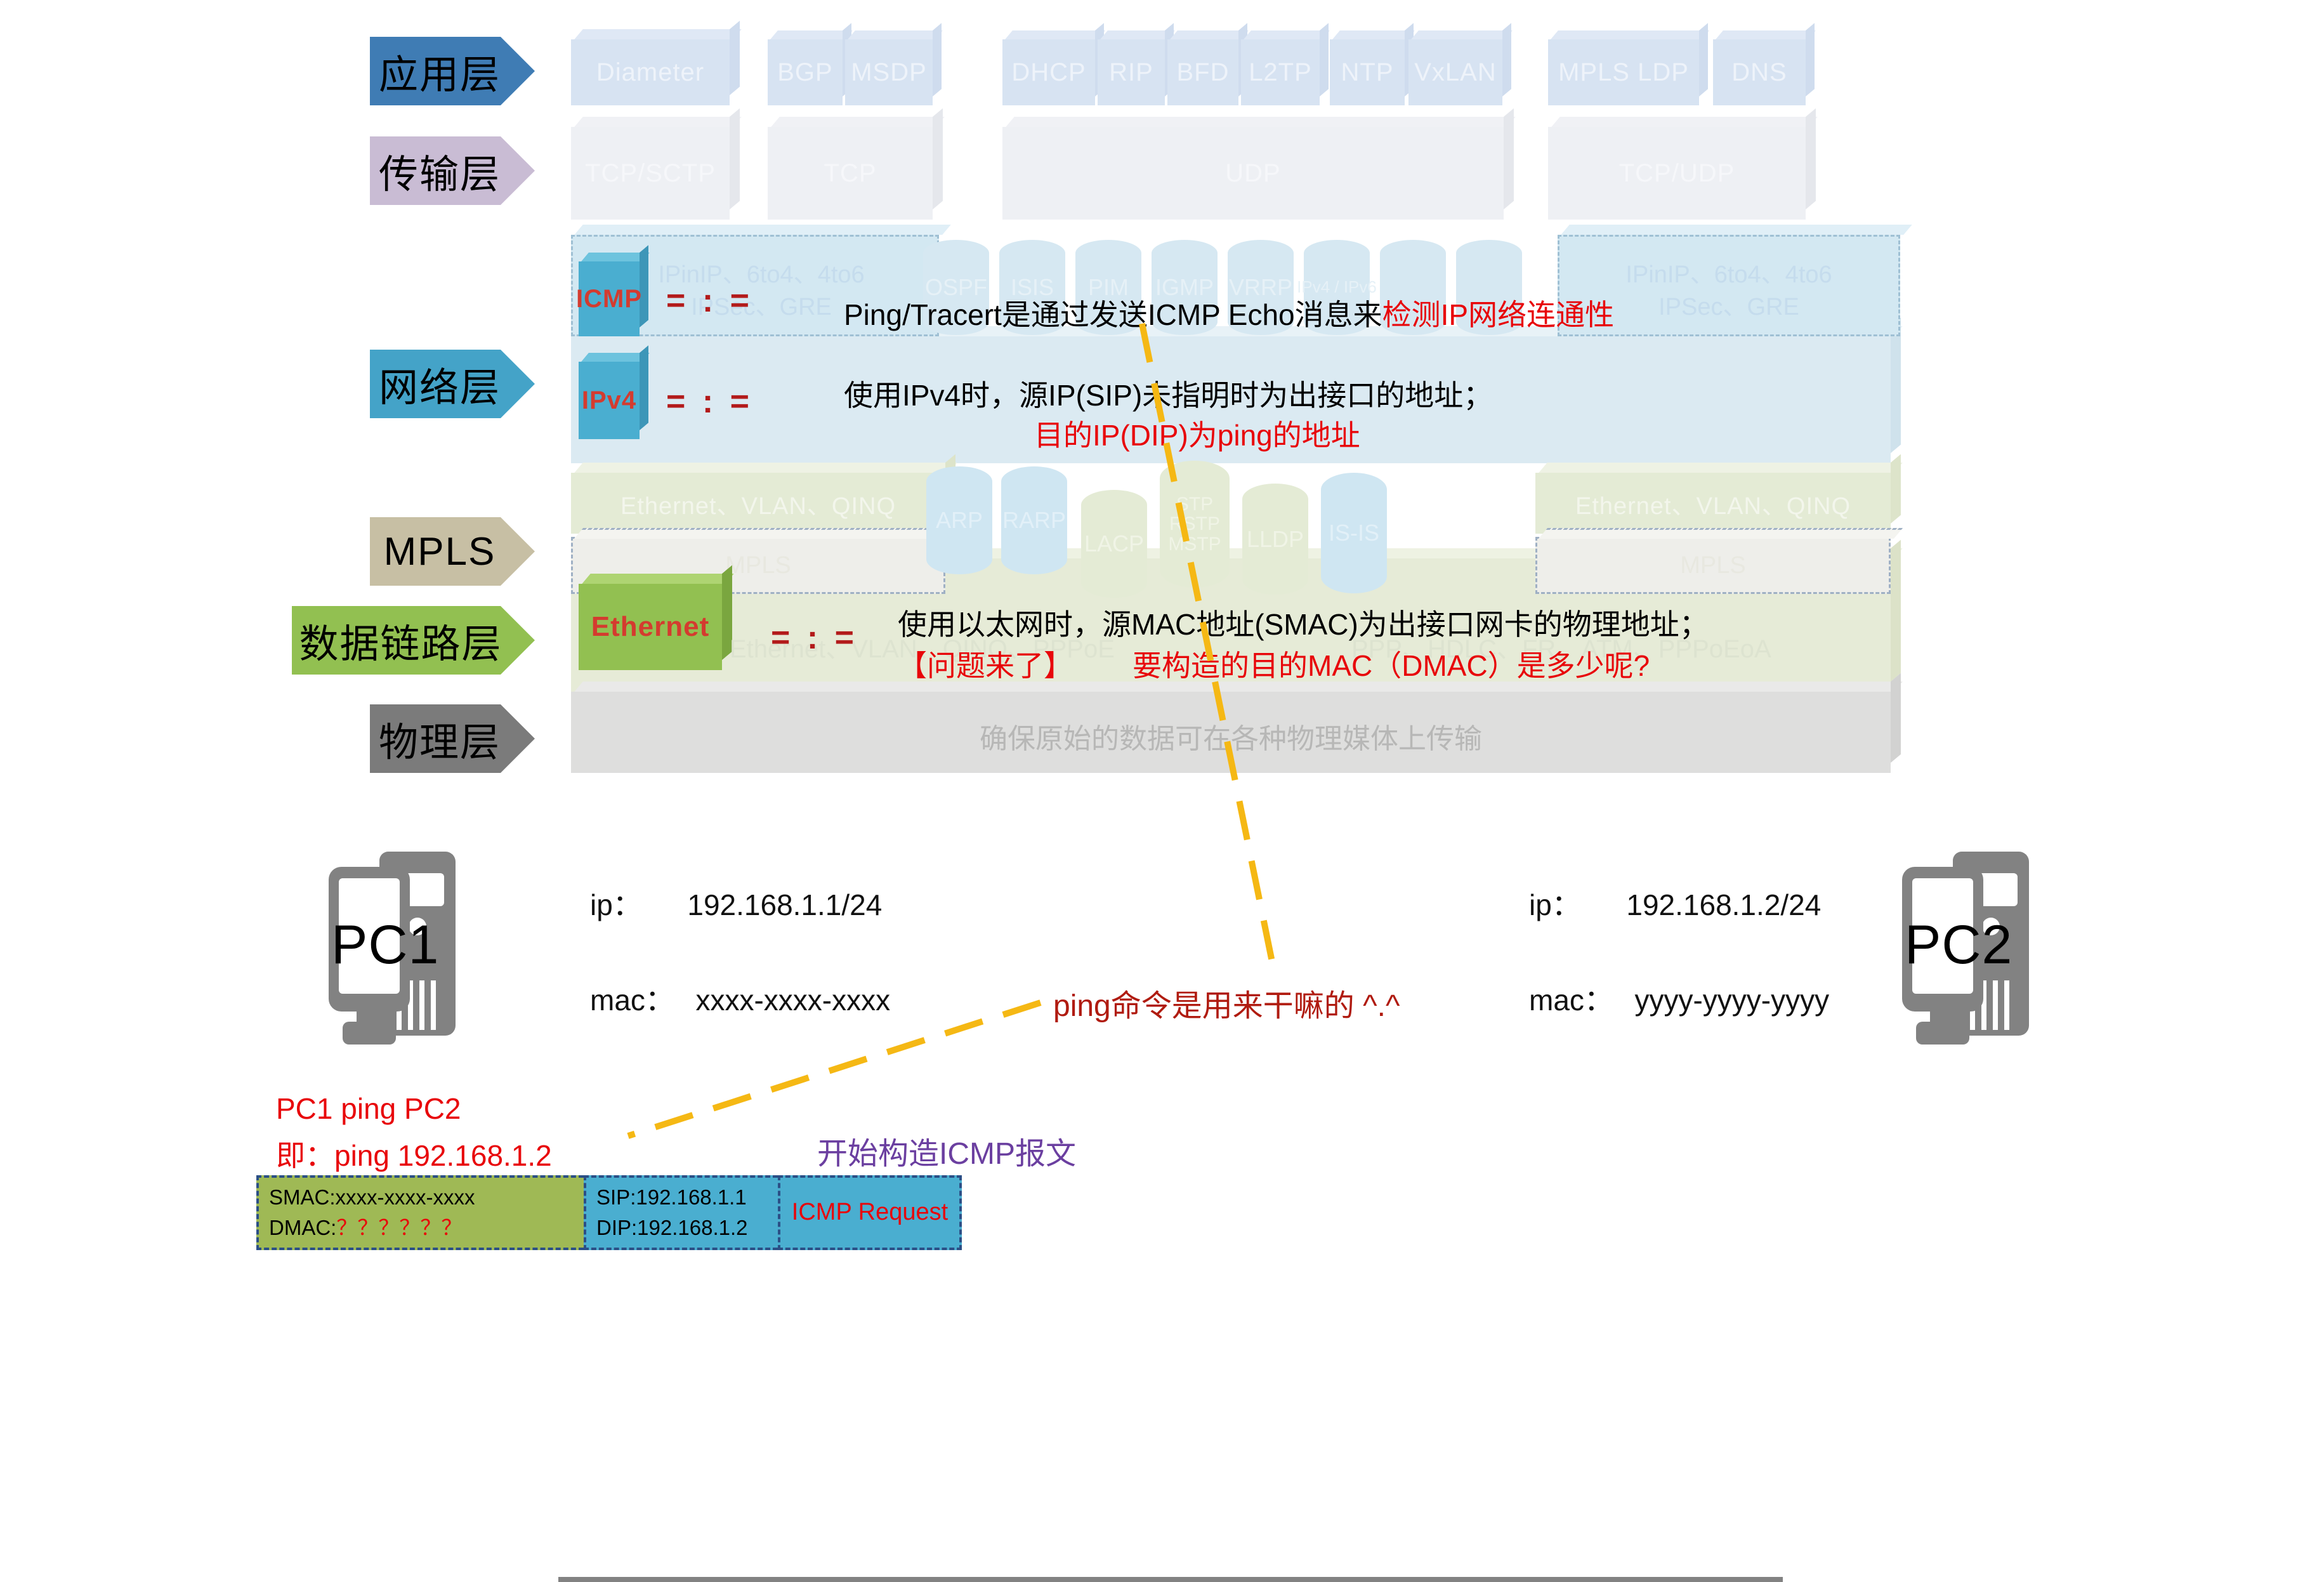 Image resolution: width=2324 pixels, height=1582 pixels. I want to click on pc2-name: PC2, so click(1959, 945).